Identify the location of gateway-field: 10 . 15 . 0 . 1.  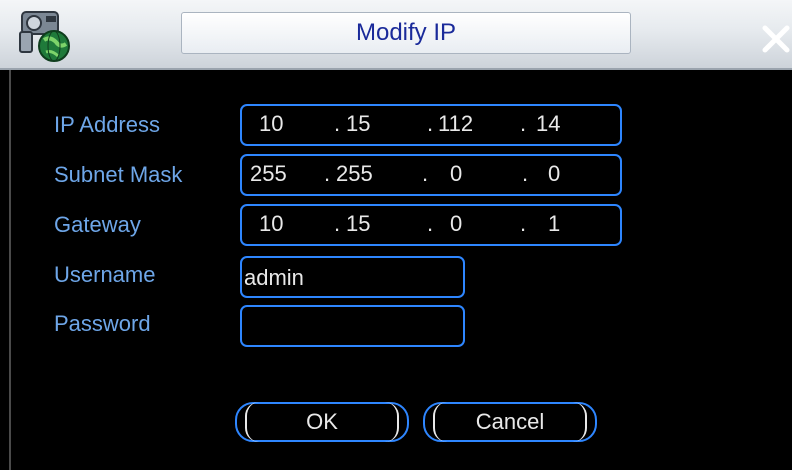
(431, 225).